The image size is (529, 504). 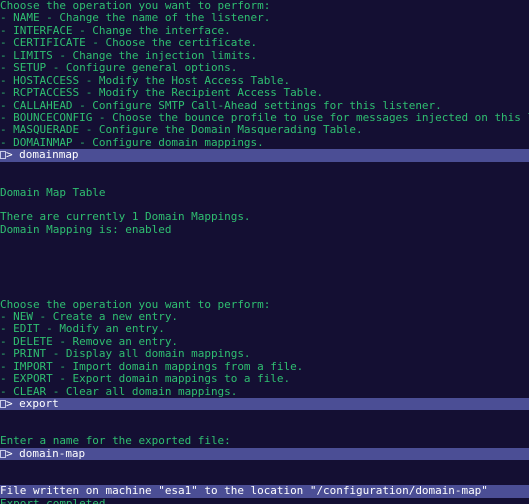 I want to click on terminal-output-line: - DOMAINMAP - Configure domain mappings., so click(x=132, y=142).